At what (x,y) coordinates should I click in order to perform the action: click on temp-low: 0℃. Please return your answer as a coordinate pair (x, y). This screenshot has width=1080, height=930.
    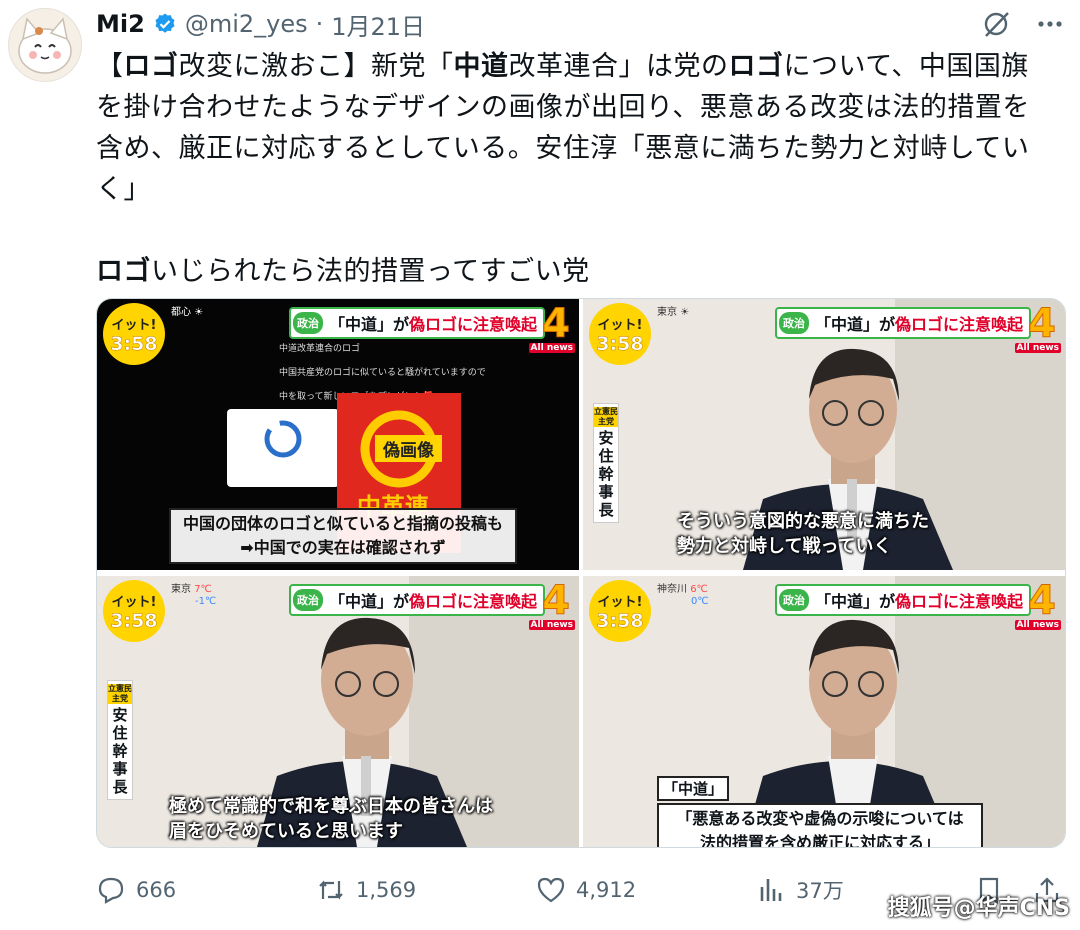
    Looking at the image, I should click on (700, 601).